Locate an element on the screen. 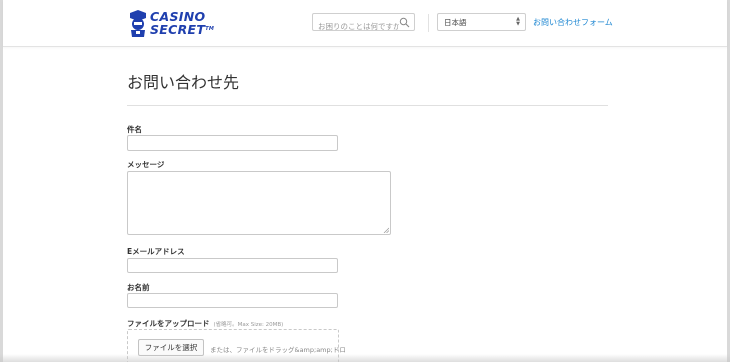 The height and width of the screenshot is (362, 730). site-header: CASINO SECRETTM 日本語 ▲▼ お問い合わせフォーム is located at coordinates (365, 23).